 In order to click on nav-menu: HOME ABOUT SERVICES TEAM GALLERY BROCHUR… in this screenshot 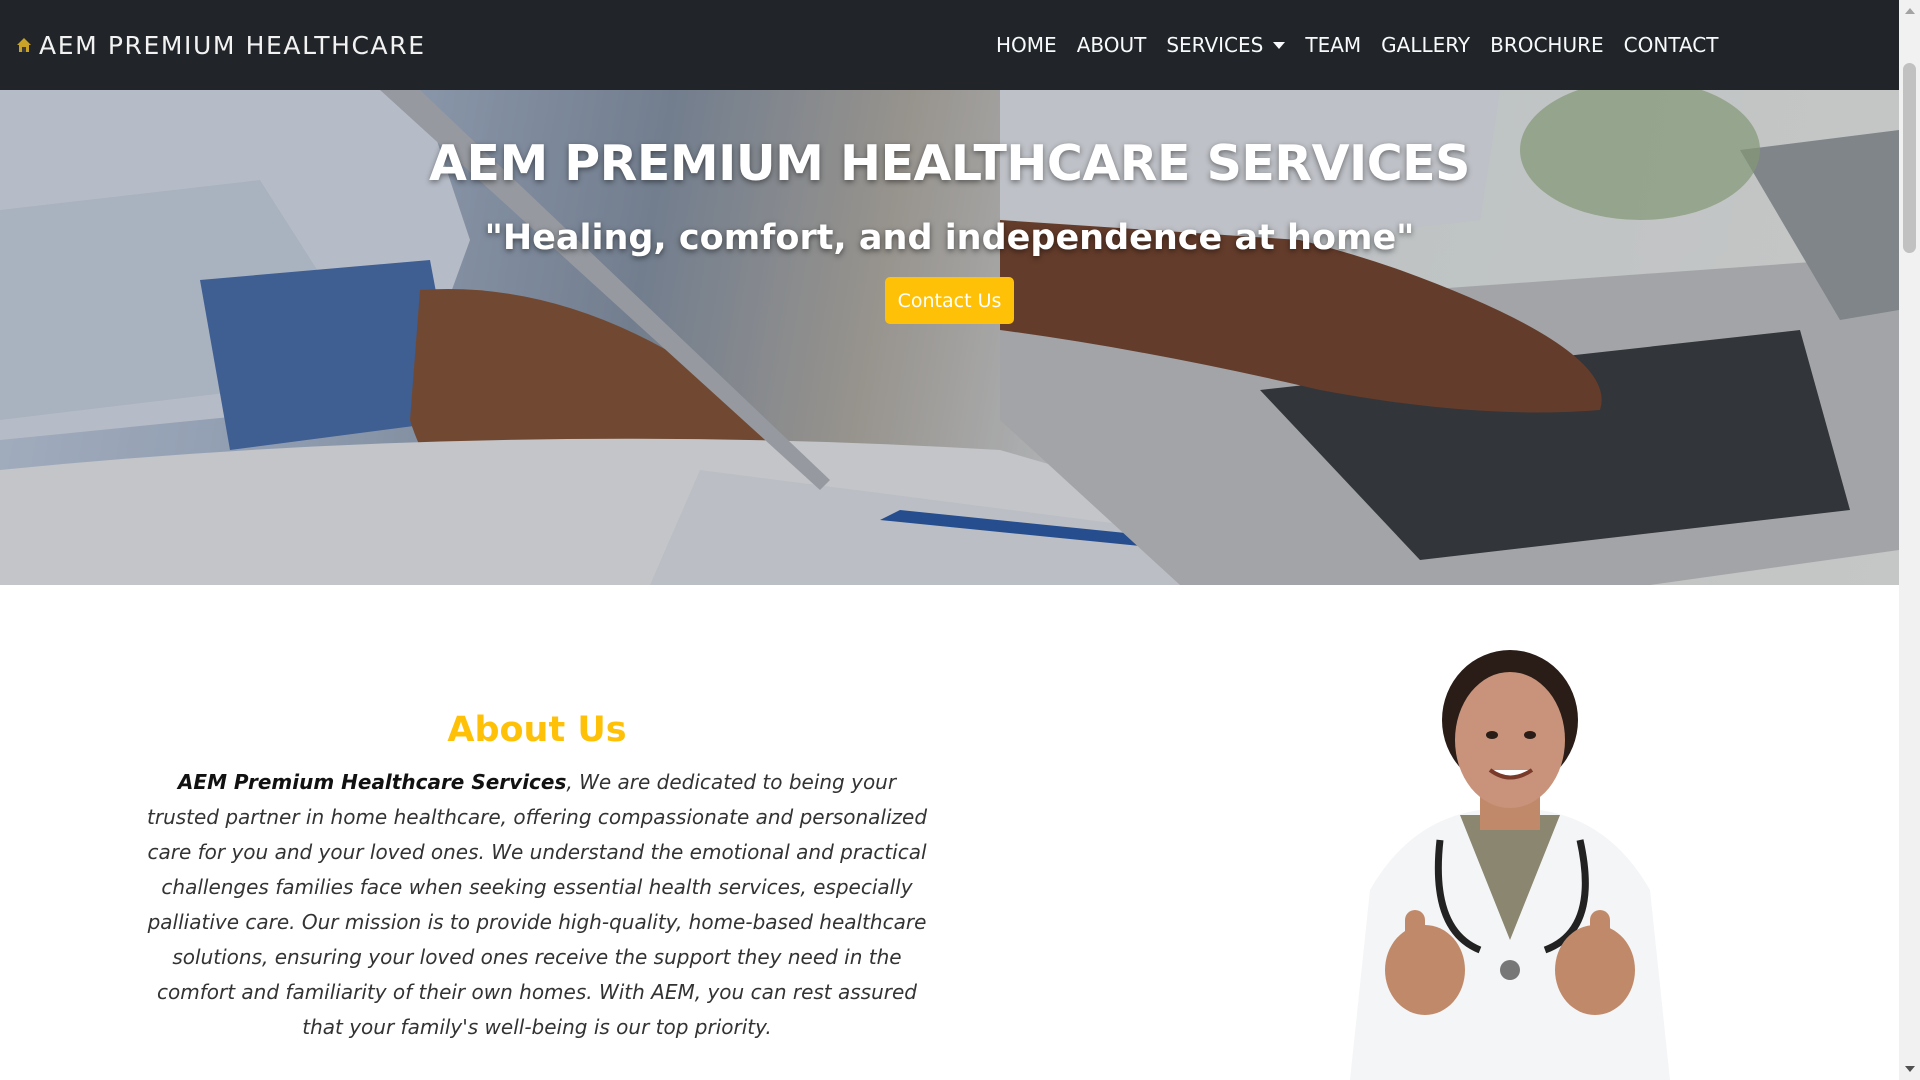, I will do `click(1357, 45)`.